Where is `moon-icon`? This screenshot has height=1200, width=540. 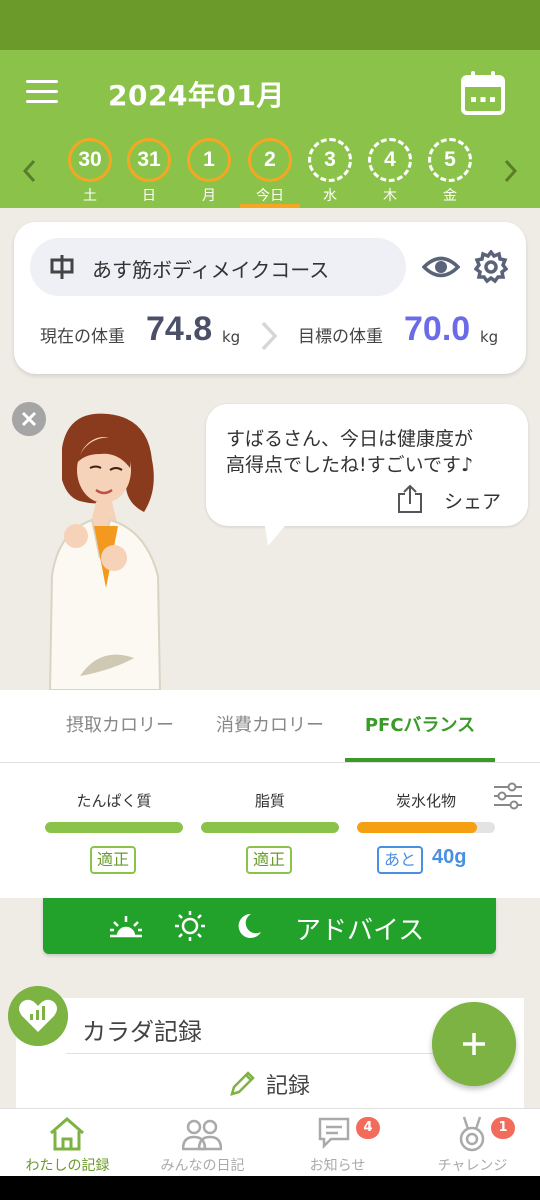 moon-icon is located at coordinates (249, 925).